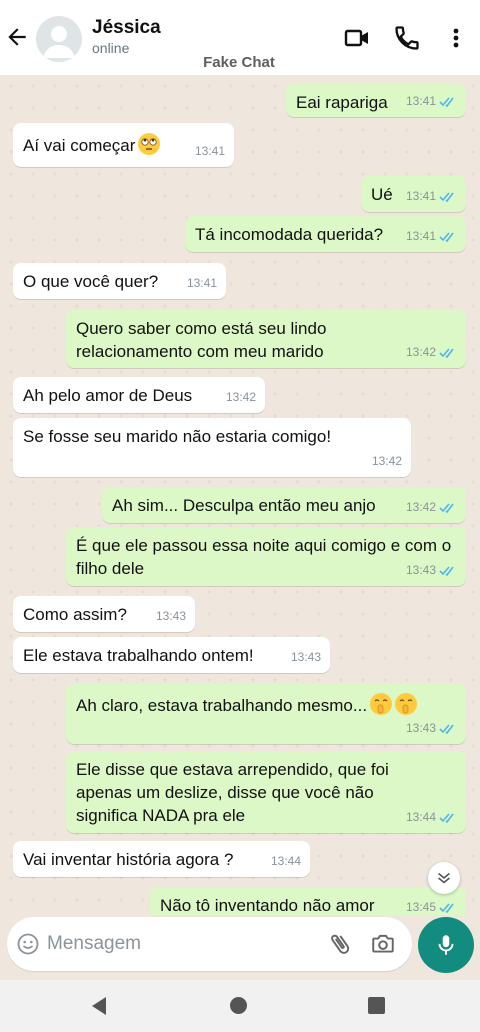  I want to click on mic-icon, so click(446, 945).